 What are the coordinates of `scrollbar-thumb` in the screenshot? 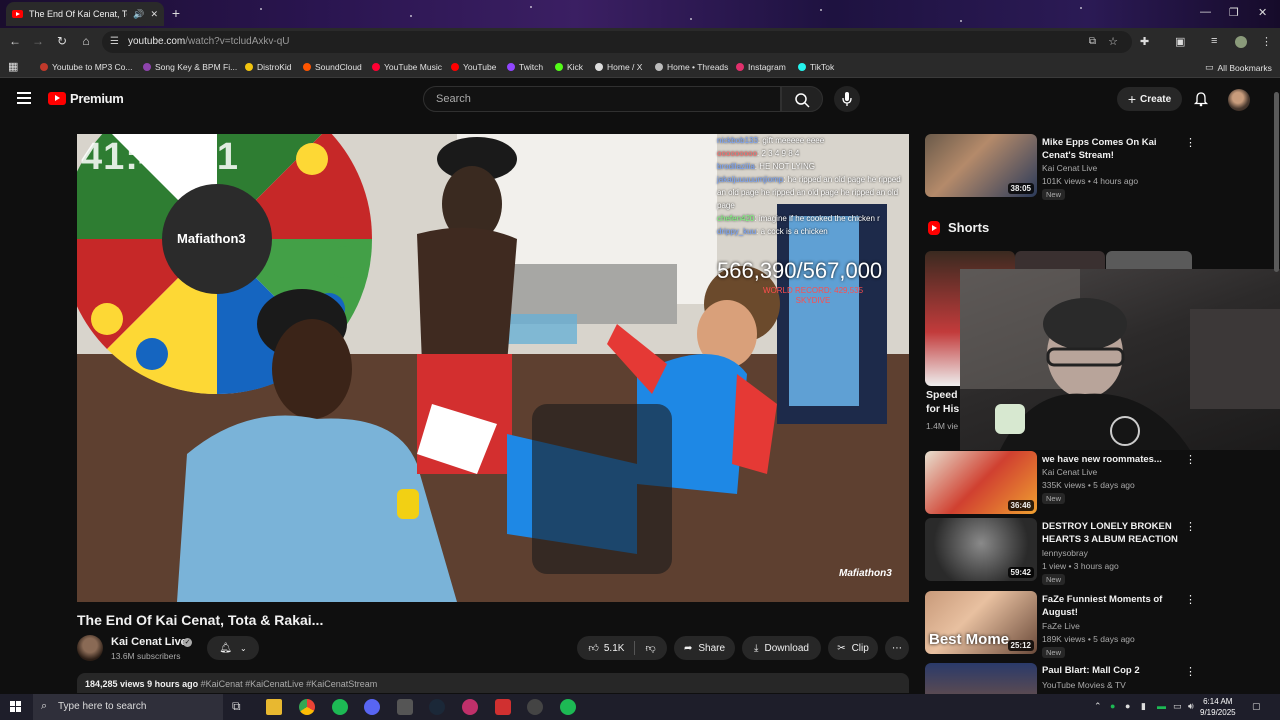 It's located at (1276, 182).